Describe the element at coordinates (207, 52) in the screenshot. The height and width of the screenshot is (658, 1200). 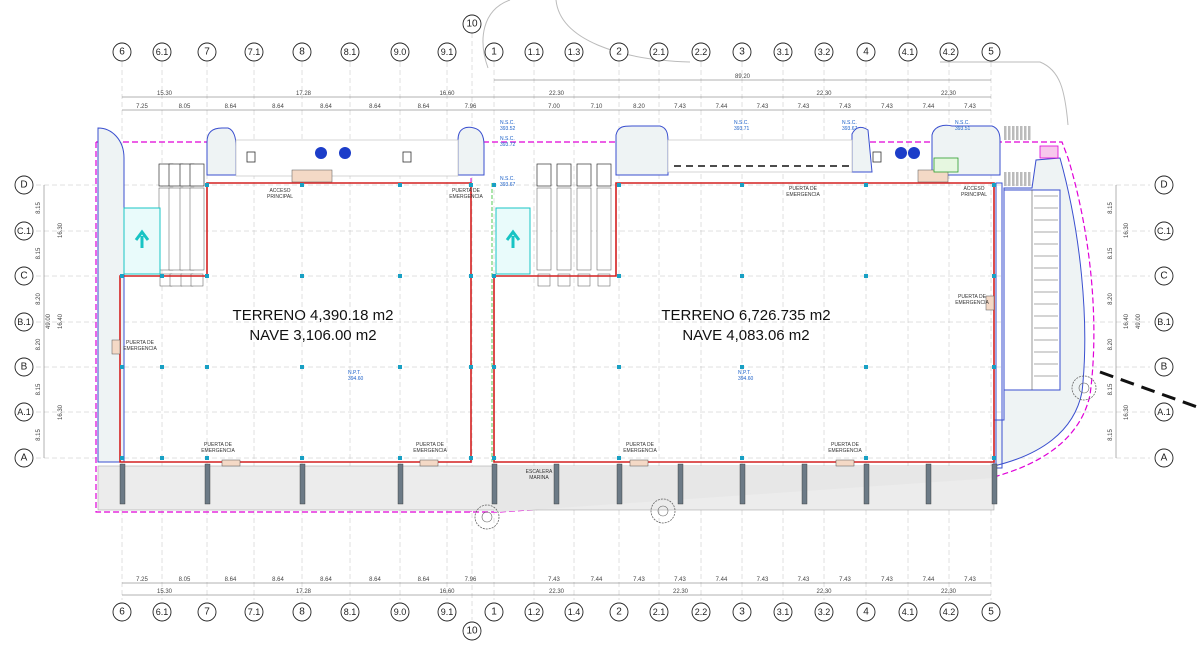
I see `grid-bubble-top: 7` at that location.